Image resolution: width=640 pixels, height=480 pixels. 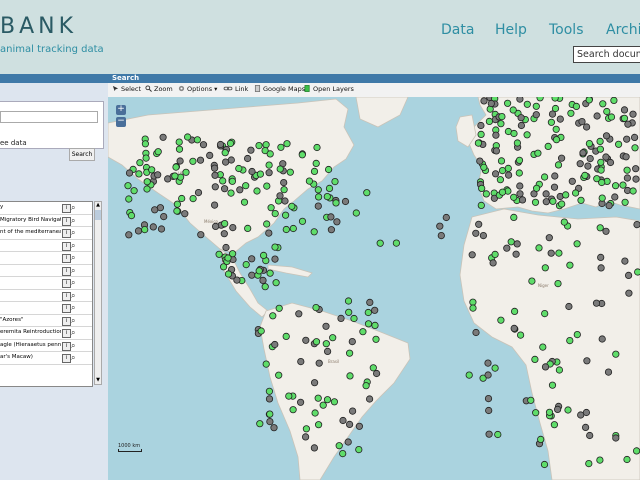 I want to click on toolbar-google-maps-button: Google Maps, so click(x=279, y=89).